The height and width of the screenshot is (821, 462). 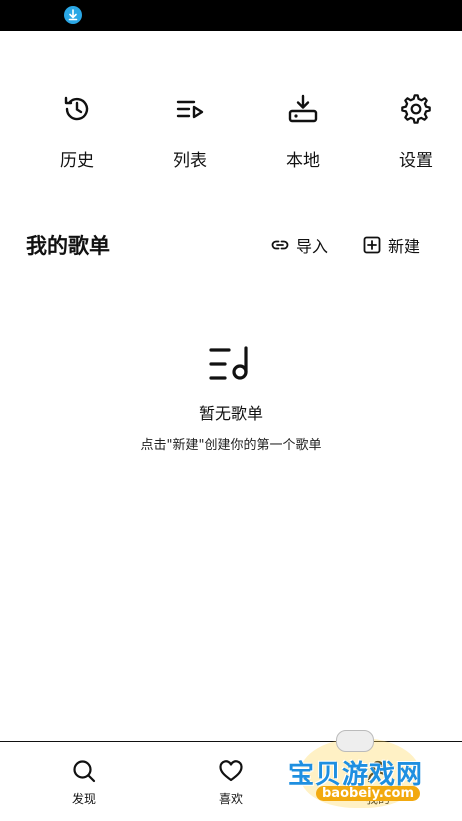 I want to click on tab-label: 喜欢, so click(x=230, y=799).